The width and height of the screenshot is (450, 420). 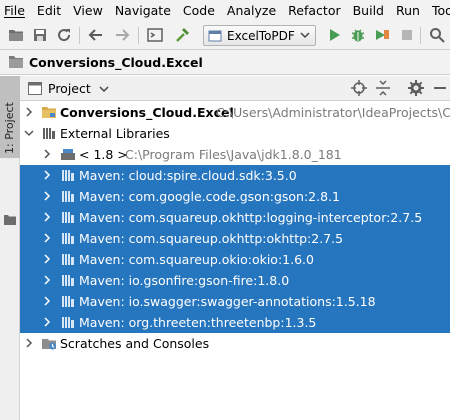 I want to click on tree-item-library: Maven: org.threeten:threetenbp:1.3.5, so click(x=235, y=322).